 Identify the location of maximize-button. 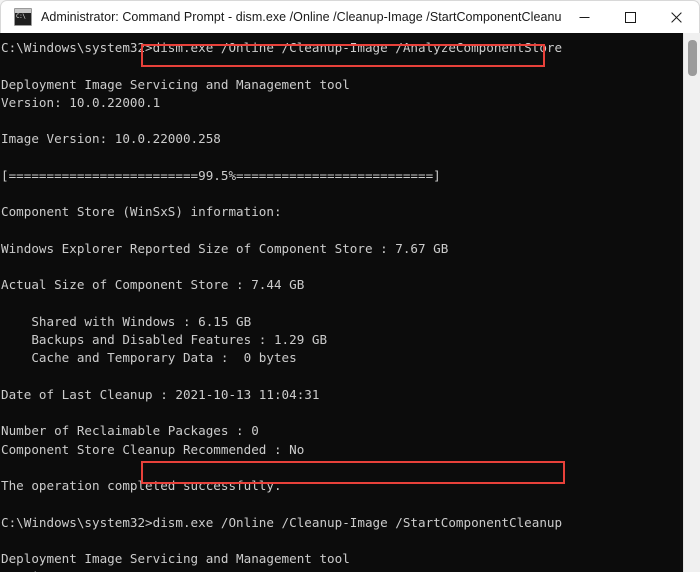
(630, 17).